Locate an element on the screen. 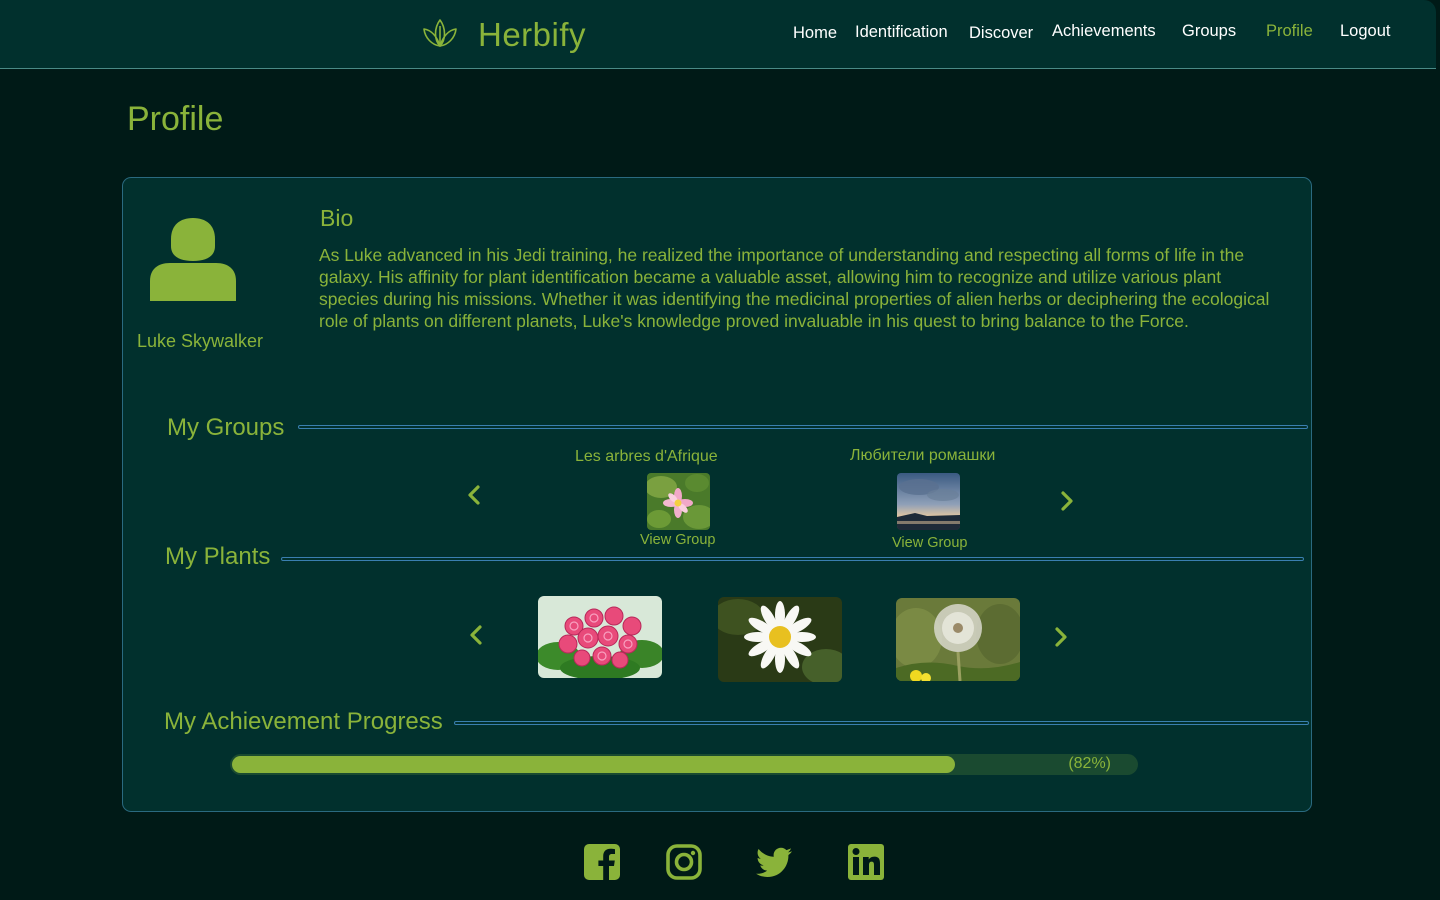 Image resolution: width=1440 pixels, height=900 pixels. groups-next-button is located at coordinates (1067, 501).